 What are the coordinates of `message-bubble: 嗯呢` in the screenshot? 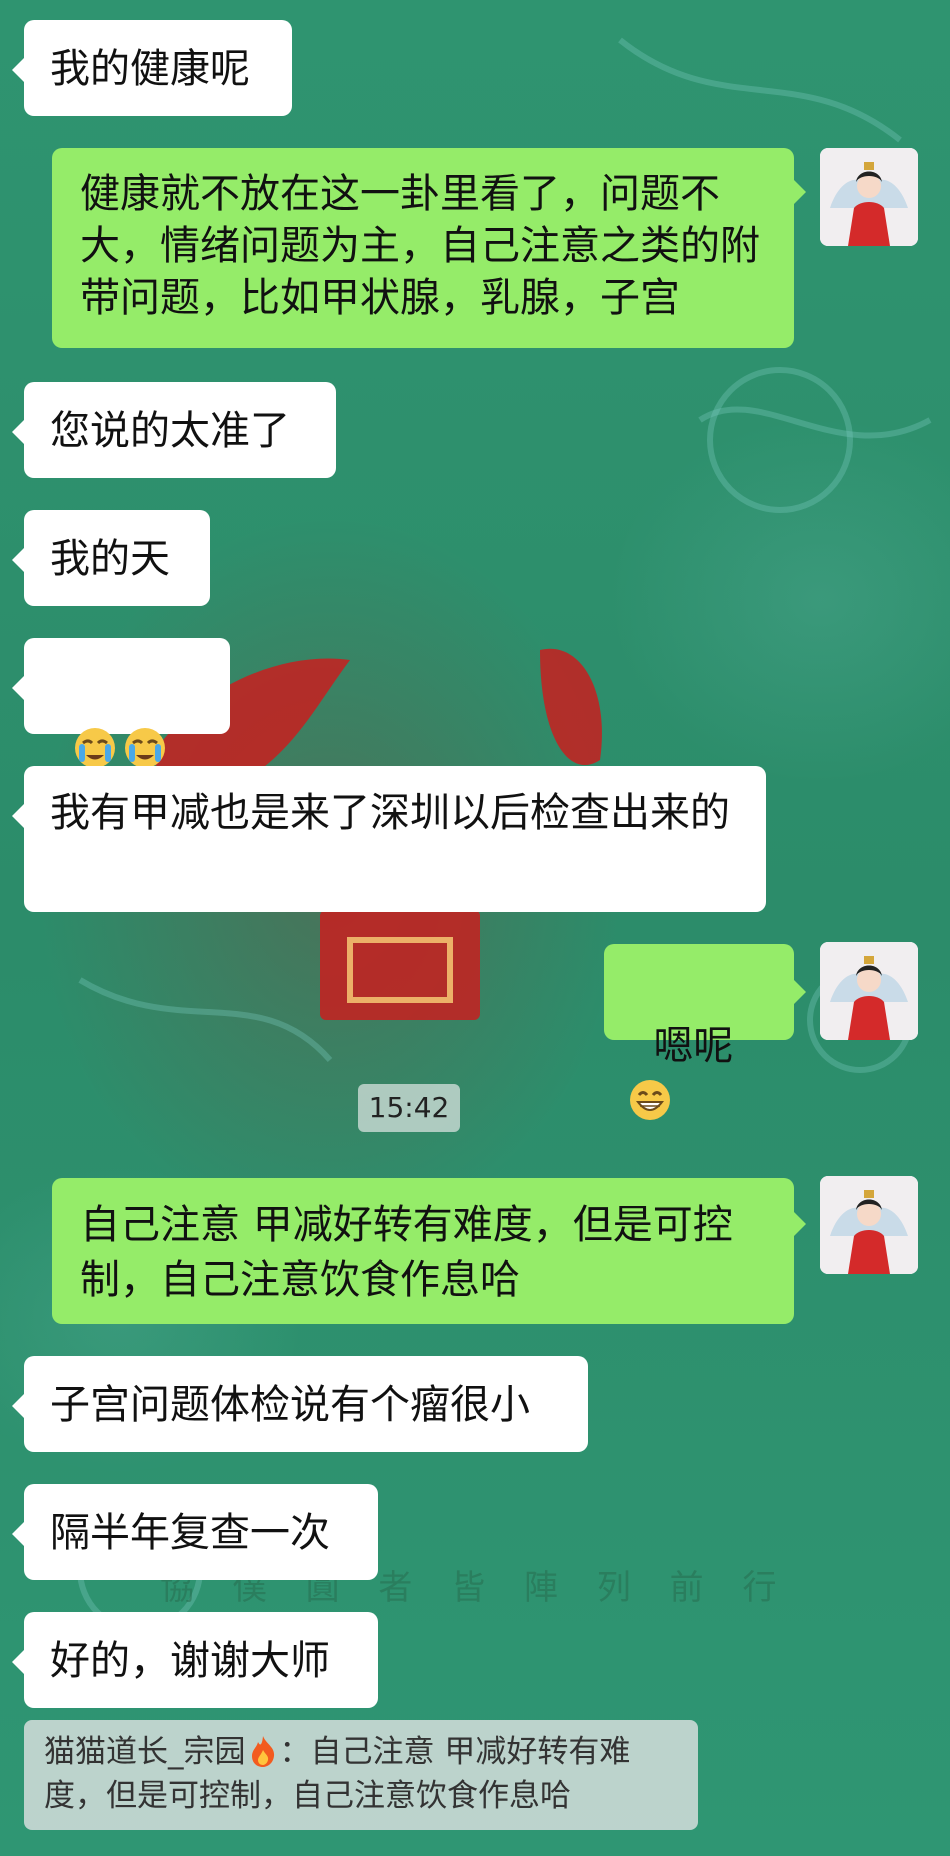 It's located at (699, 1032).